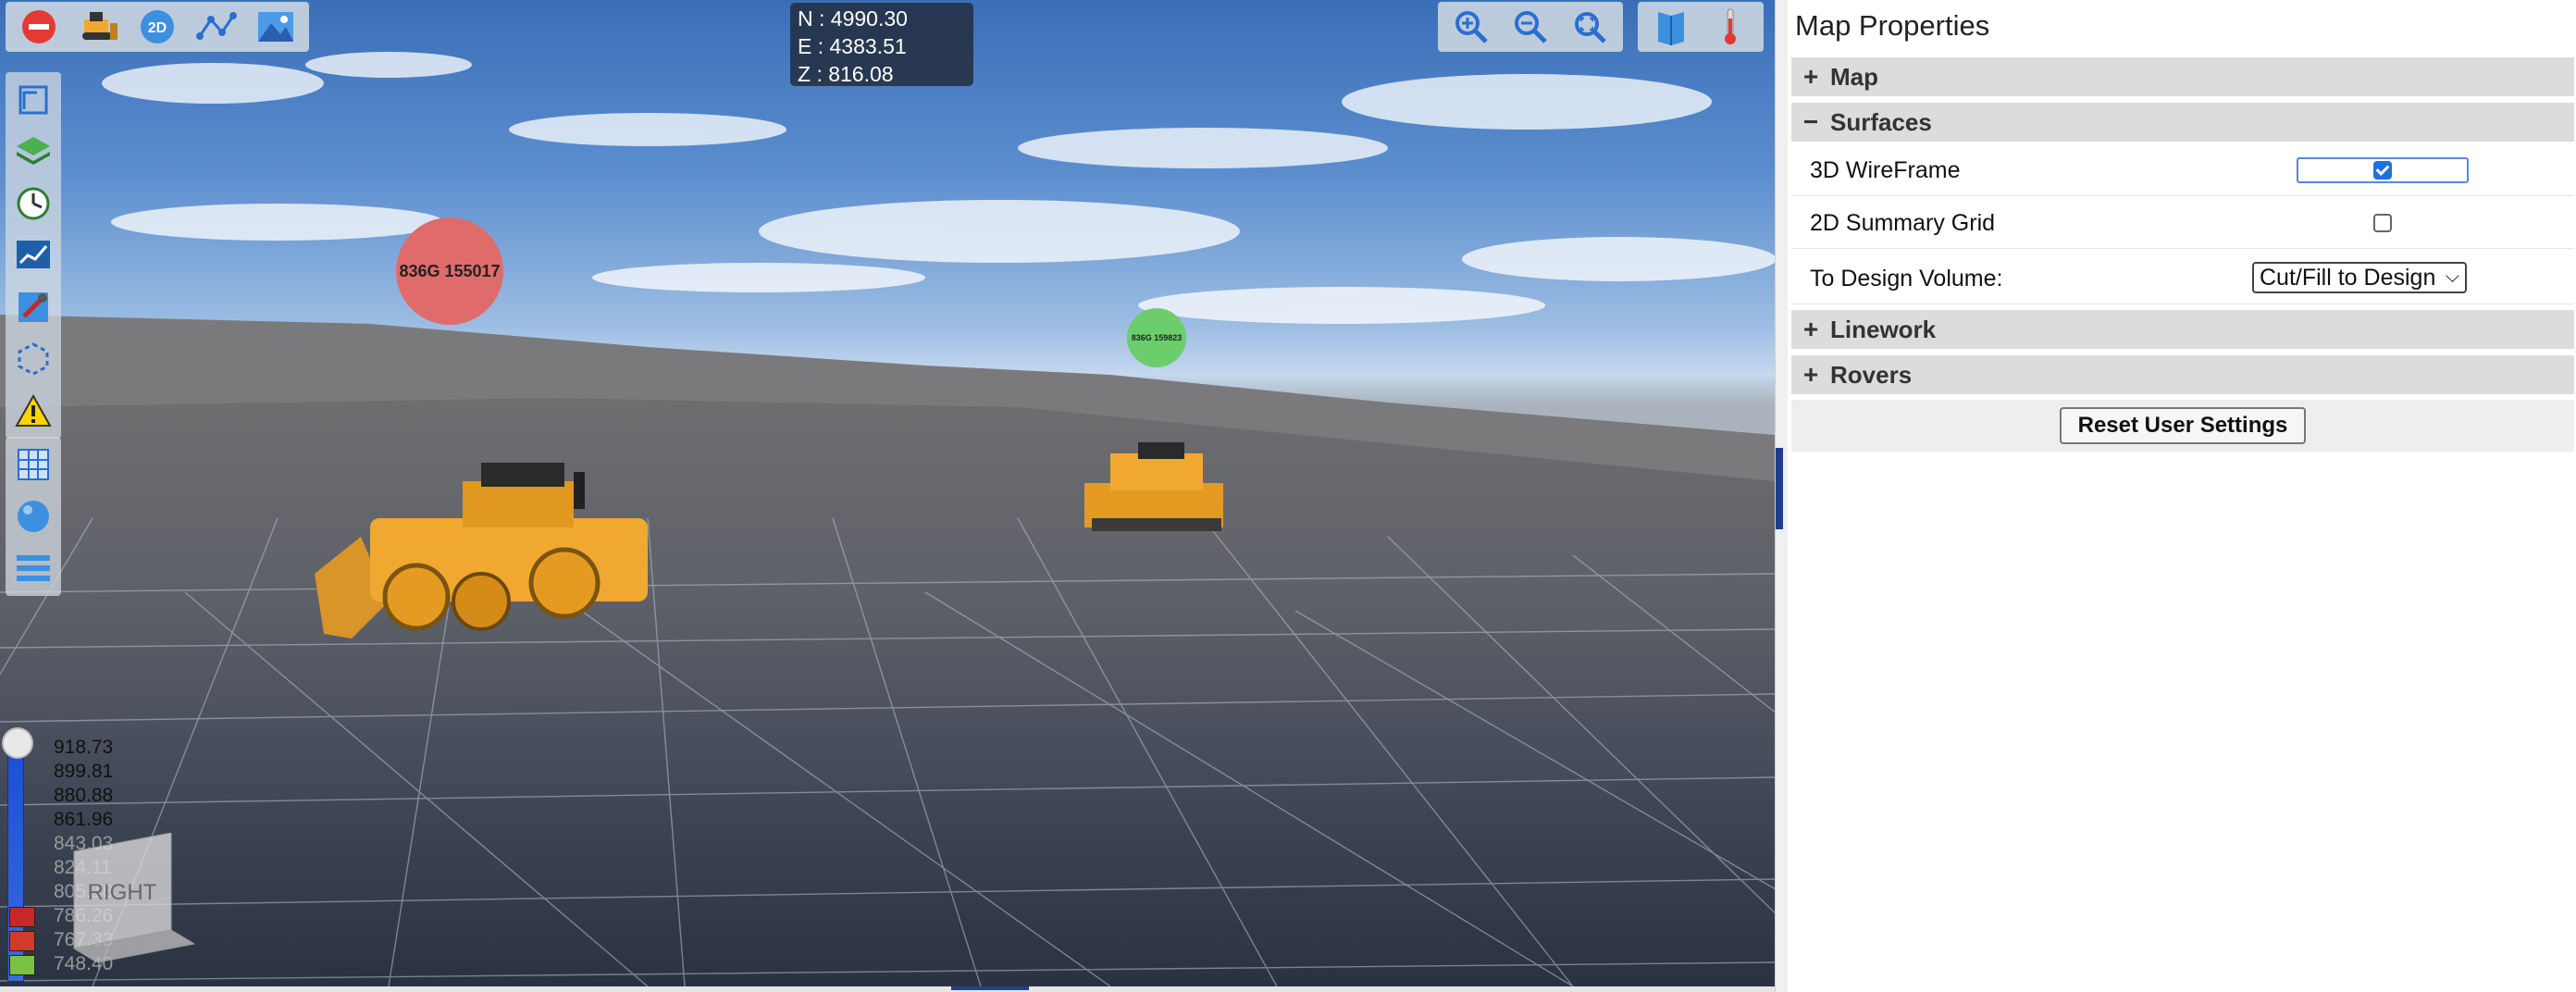 This screenshot has width=2576, height=992. I want to click on stop-button, so click(39, 26).